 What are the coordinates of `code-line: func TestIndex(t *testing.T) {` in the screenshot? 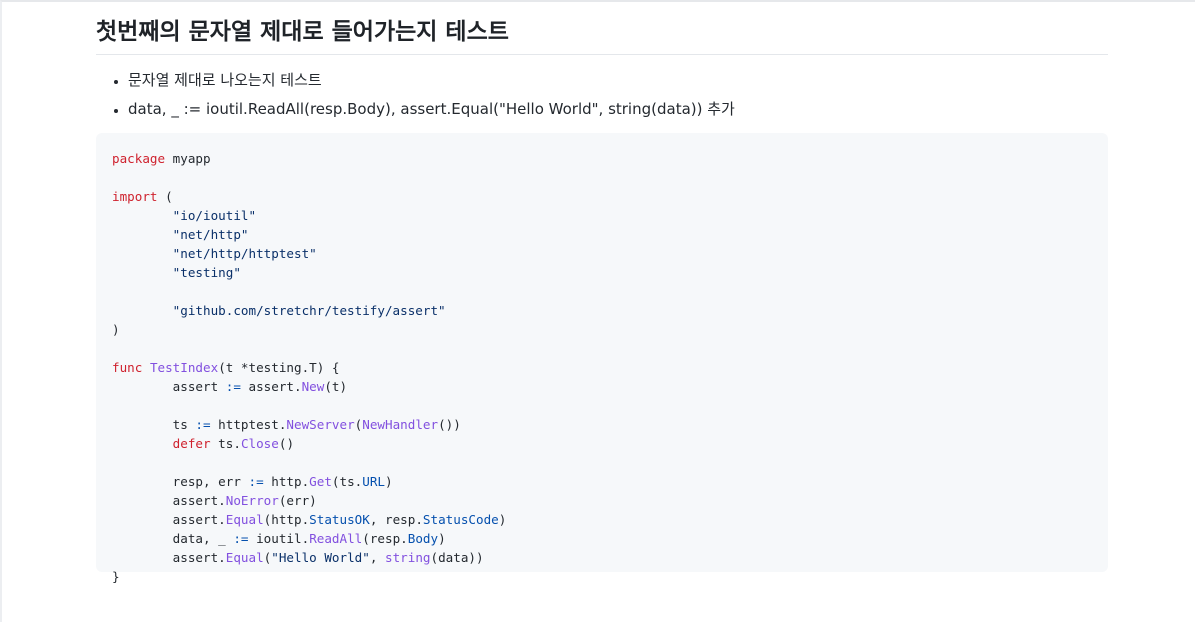 It's located at (602, 367).